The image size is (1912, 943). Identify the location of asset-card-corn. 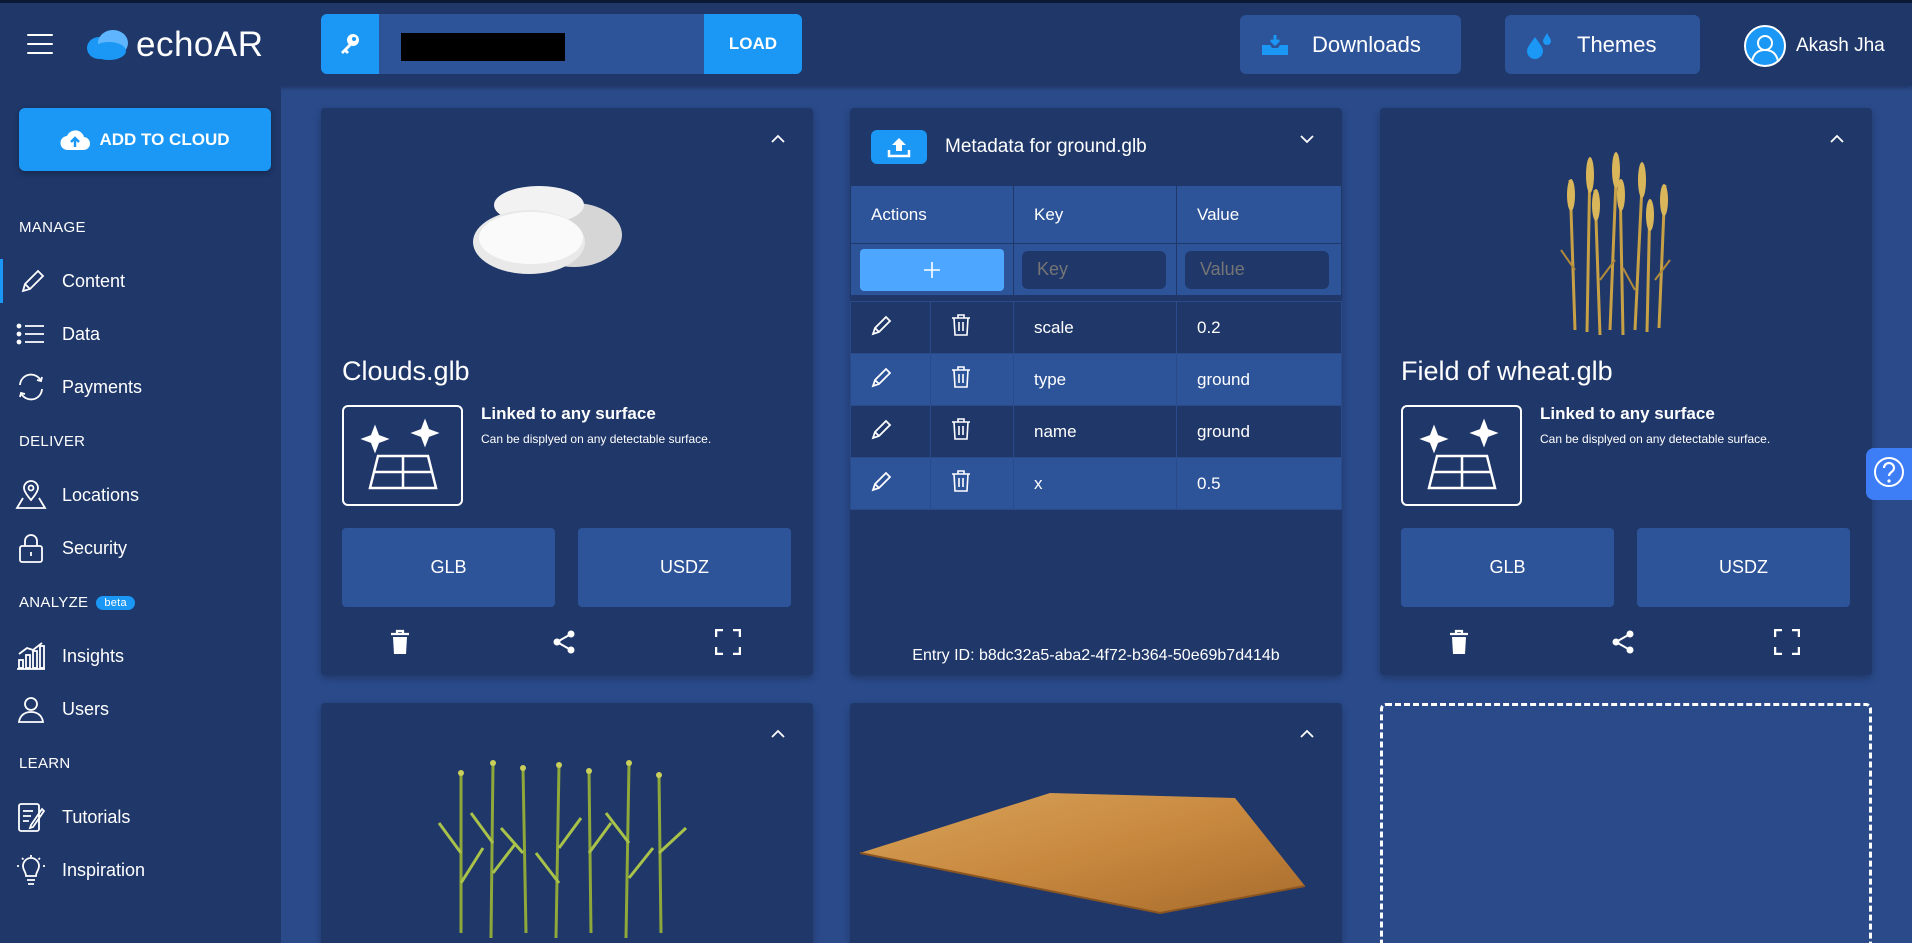
(567, 823).